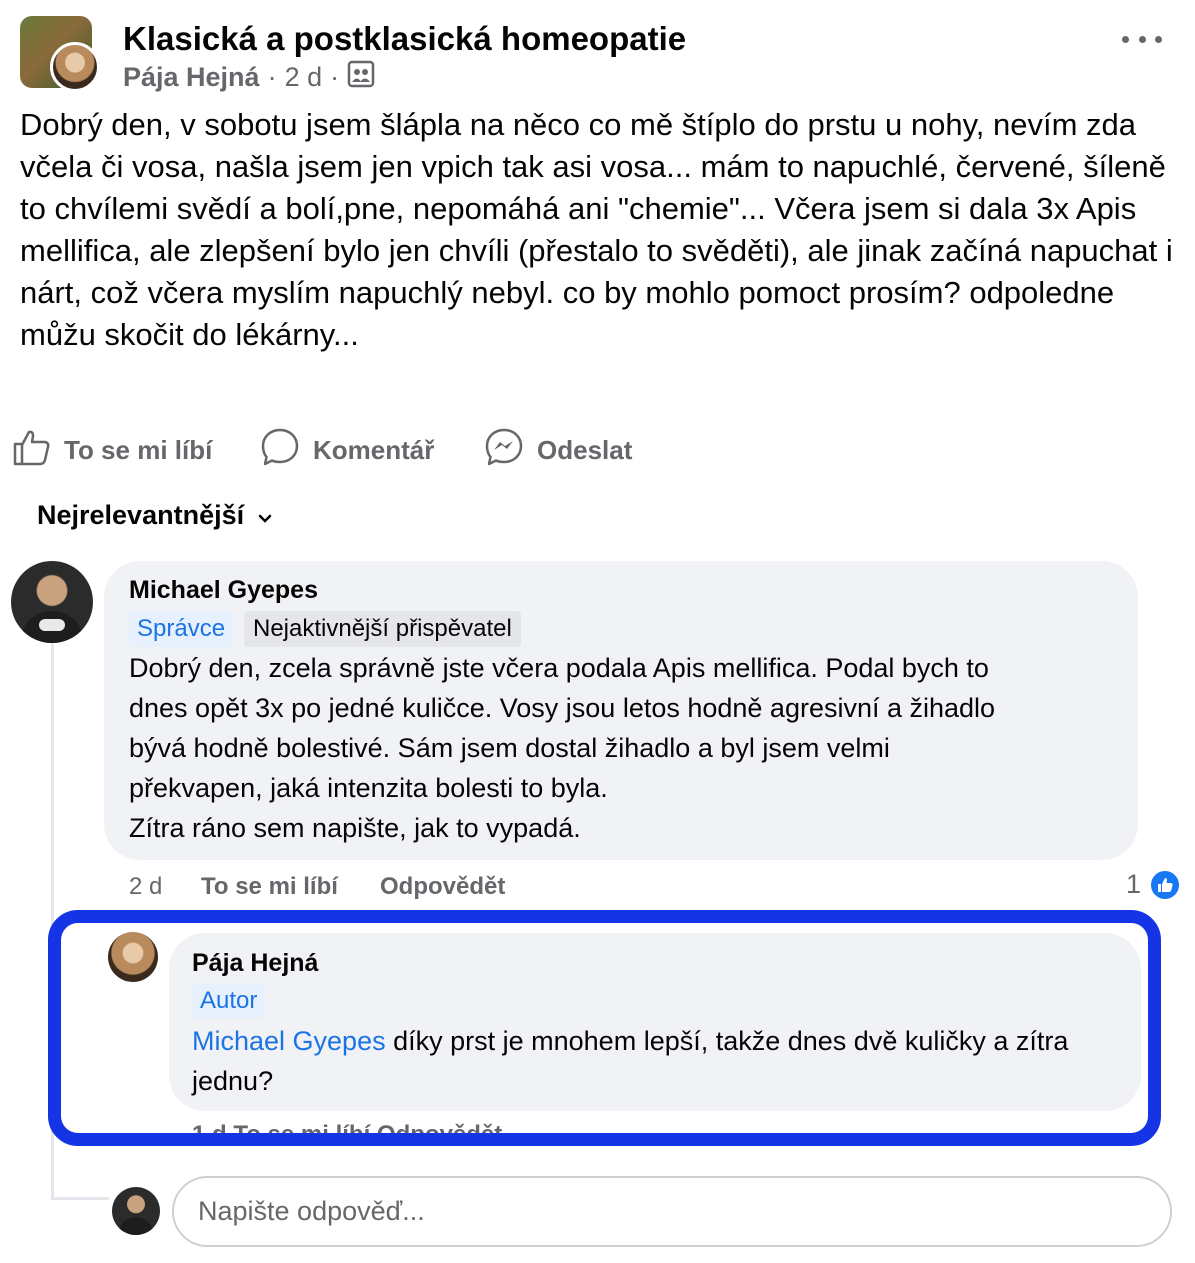 The width and height of the screenshot is (1195, 1263). I want to click on reply-composer, so click(672, 1211).